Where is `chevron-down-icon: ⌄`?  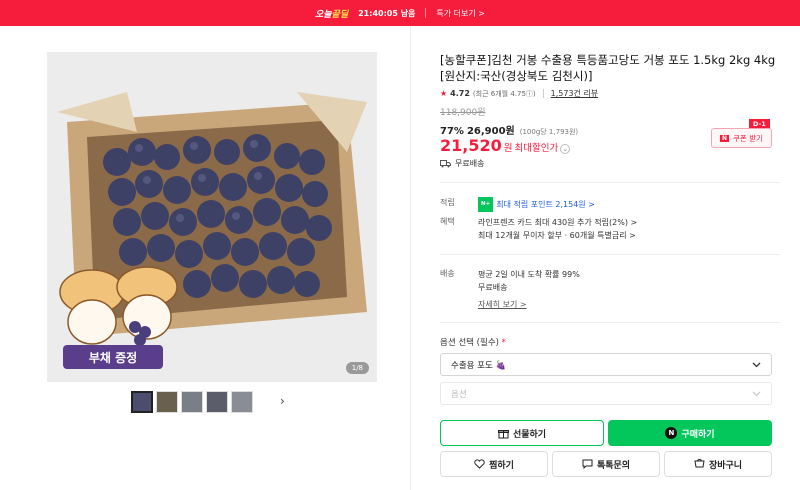
chevron-down-icon: ⌄ is located at coordinates (565, 149).